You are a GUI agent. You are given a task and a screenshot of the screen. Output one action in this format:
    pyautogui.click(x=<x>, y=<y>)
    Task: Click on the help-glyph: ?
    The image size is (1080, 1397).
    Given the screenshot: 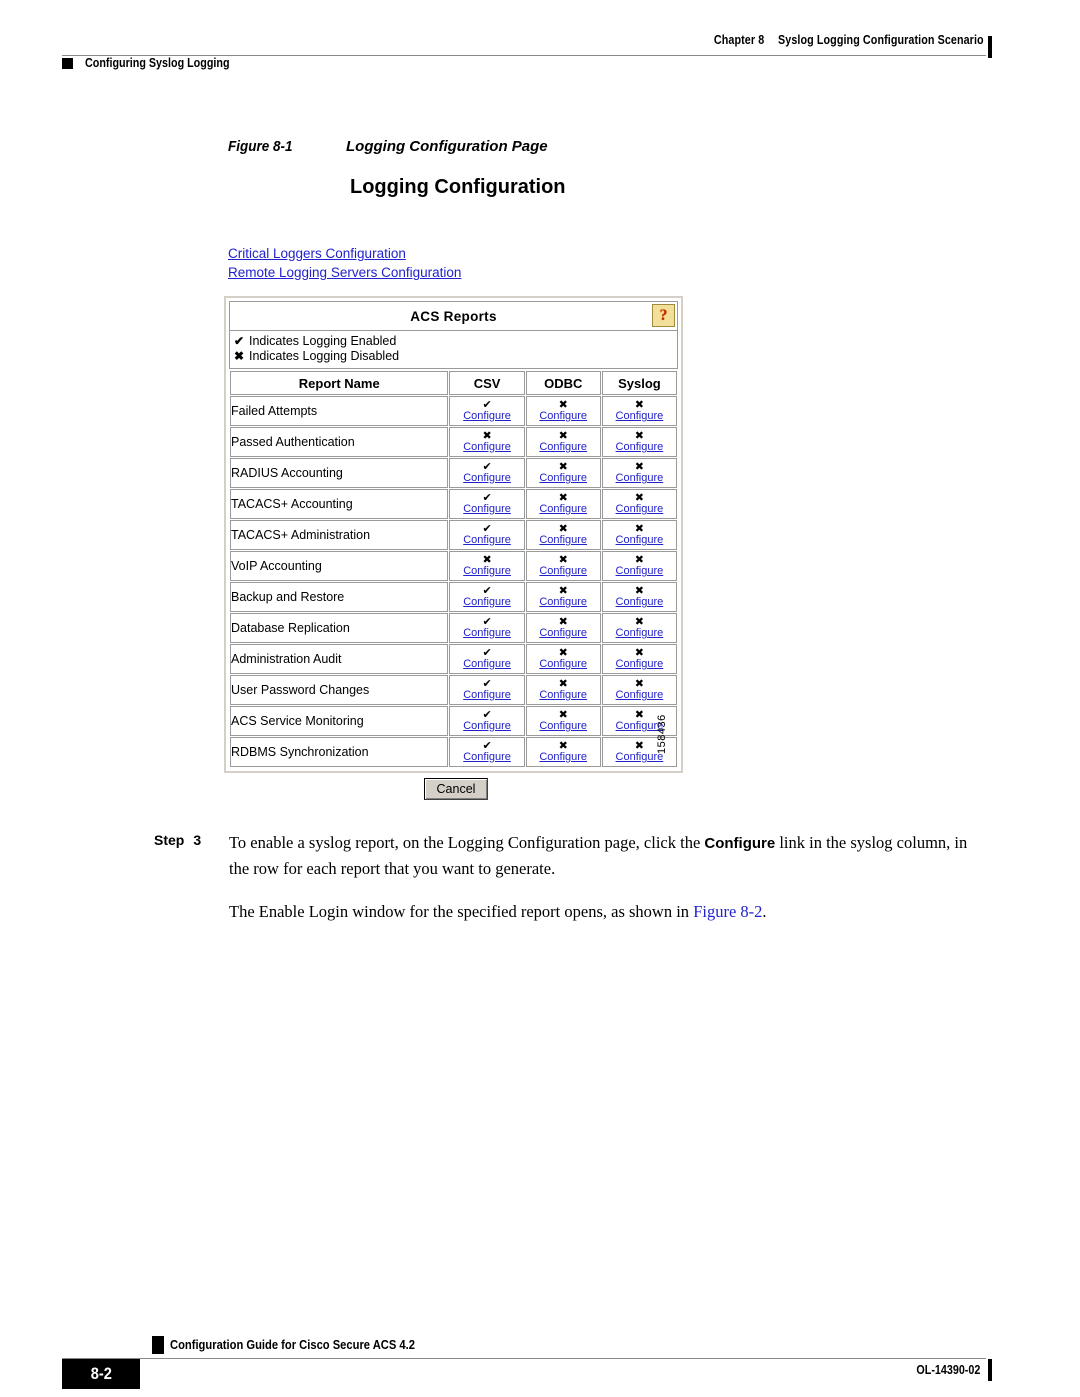 What is the action you would take?
    pyautogui.click(x=663, y=315)
    